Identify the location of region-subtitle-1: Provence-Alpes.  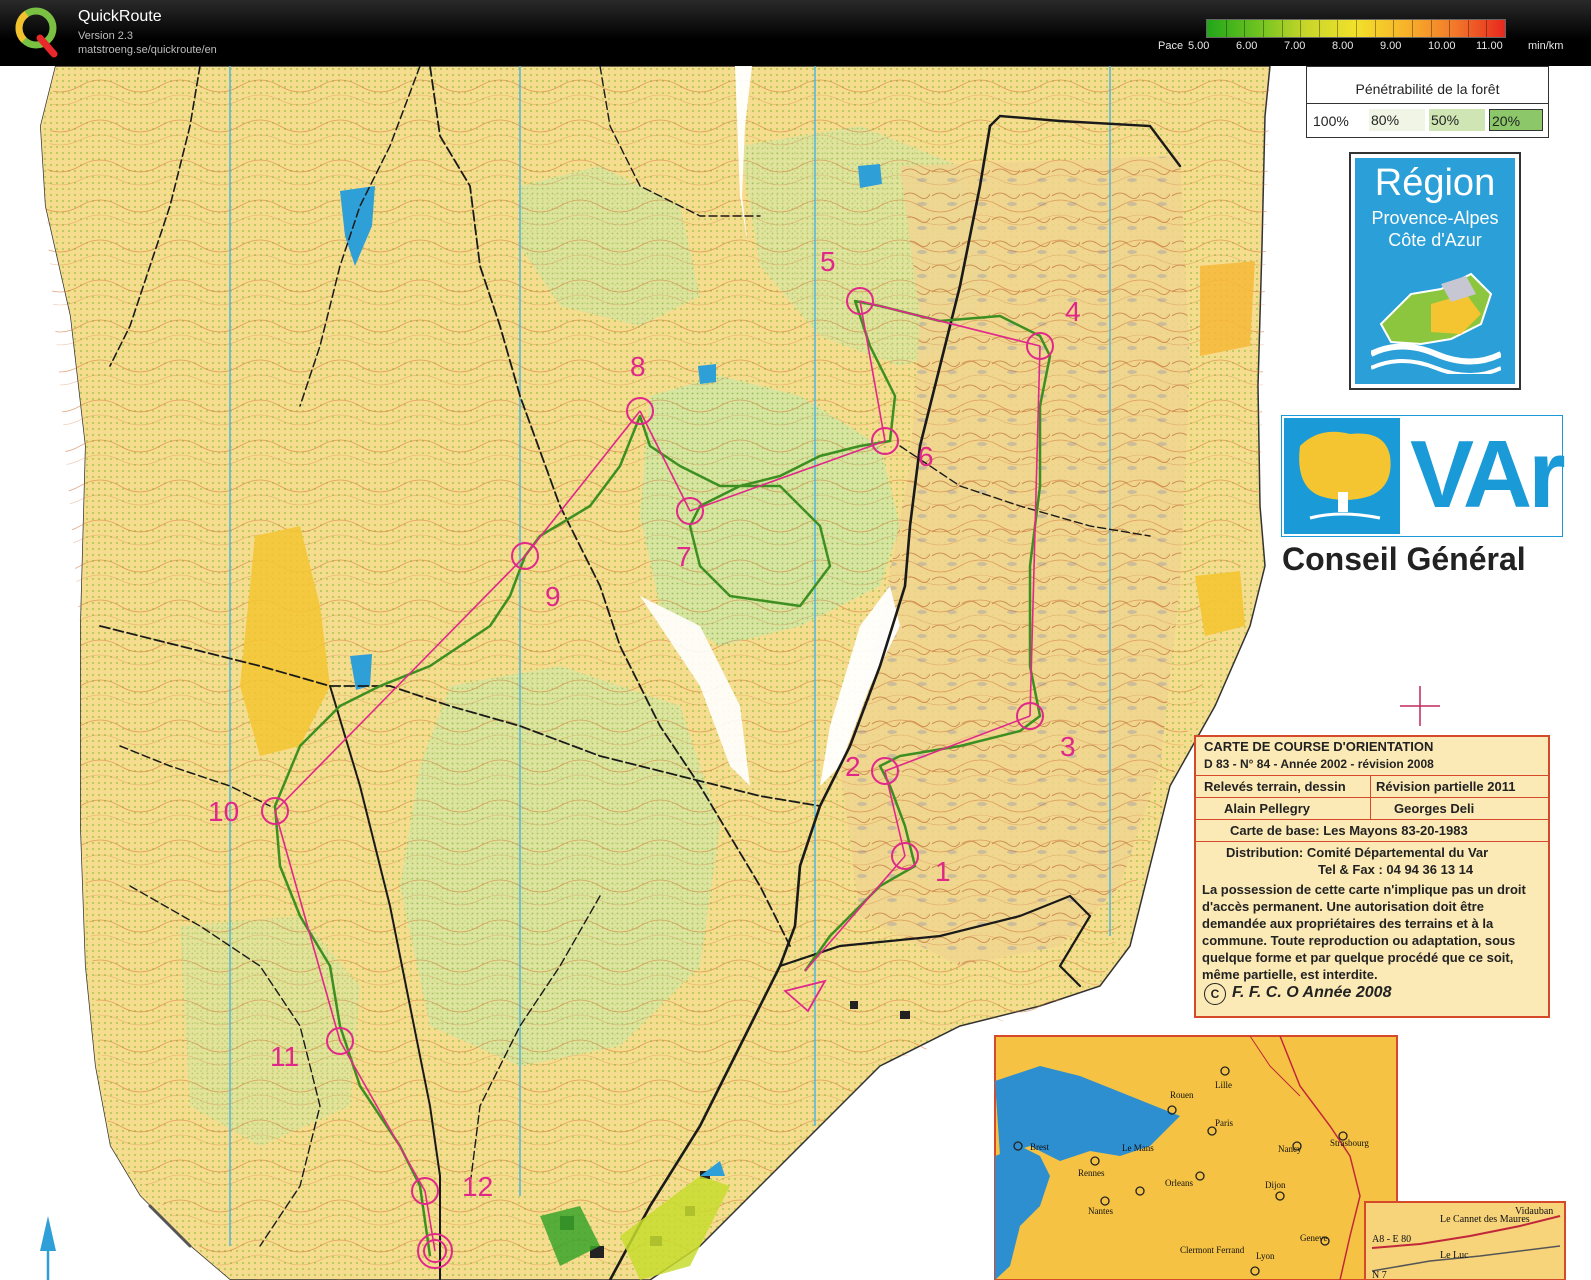
(1435, 218).